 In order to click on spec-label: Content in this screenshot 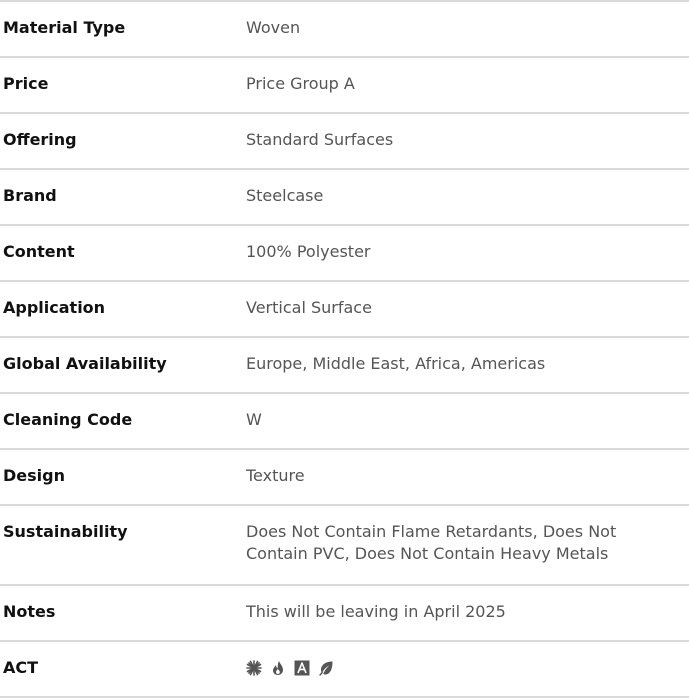, I will do `click(39, 251)`.